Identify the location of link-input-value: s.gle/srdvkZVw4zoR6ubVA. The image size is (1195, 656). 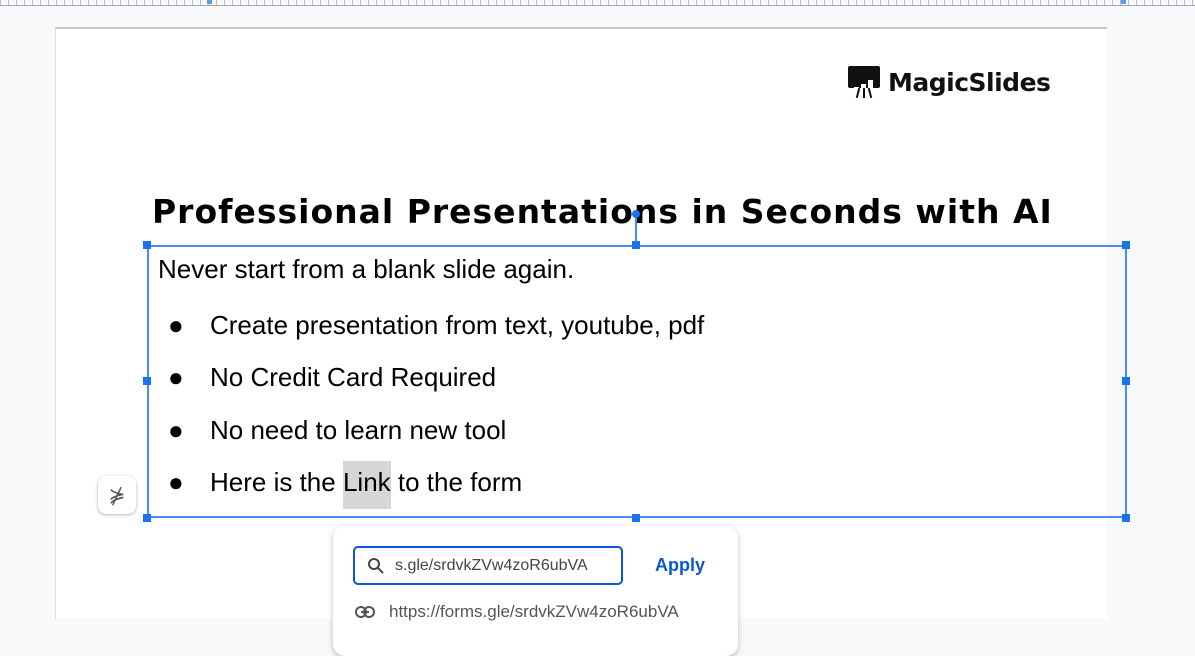
(491, 565).